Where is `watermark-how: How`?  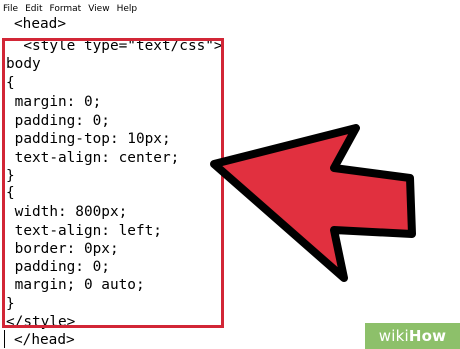
watermark-how: How is located at coordinates (427, 336).